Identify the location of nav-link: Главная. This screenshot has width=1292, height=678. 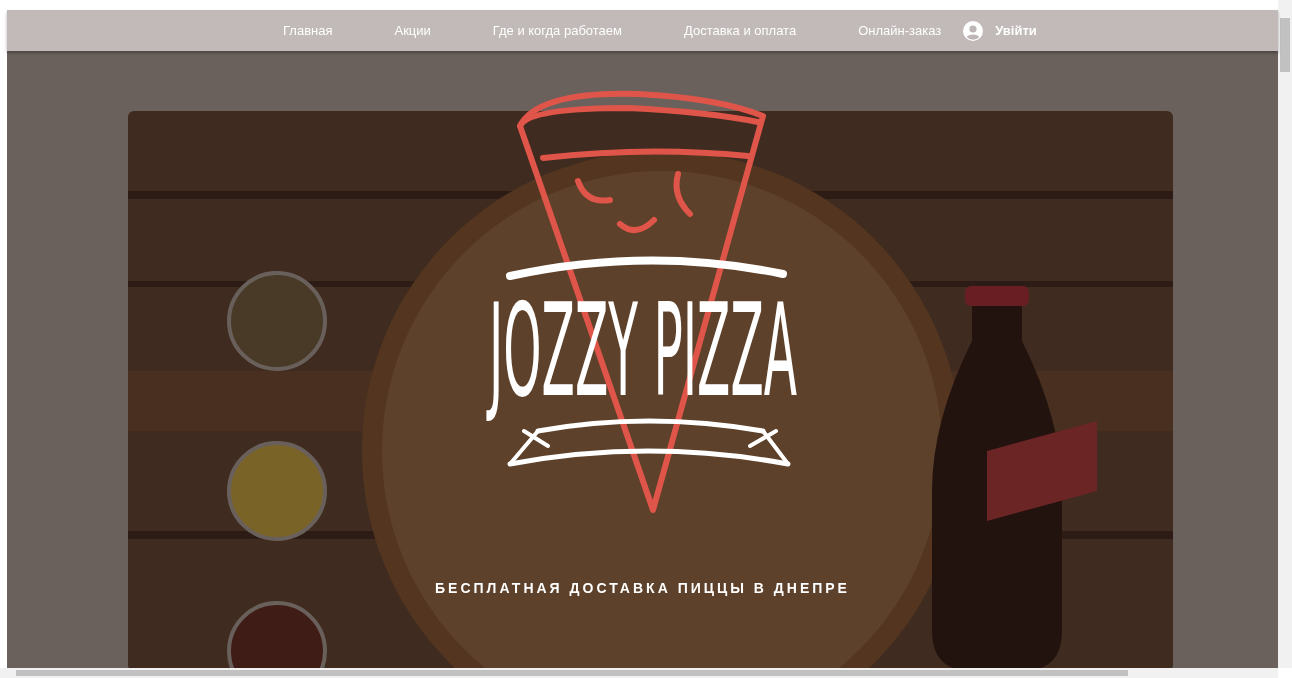
(308, 30).